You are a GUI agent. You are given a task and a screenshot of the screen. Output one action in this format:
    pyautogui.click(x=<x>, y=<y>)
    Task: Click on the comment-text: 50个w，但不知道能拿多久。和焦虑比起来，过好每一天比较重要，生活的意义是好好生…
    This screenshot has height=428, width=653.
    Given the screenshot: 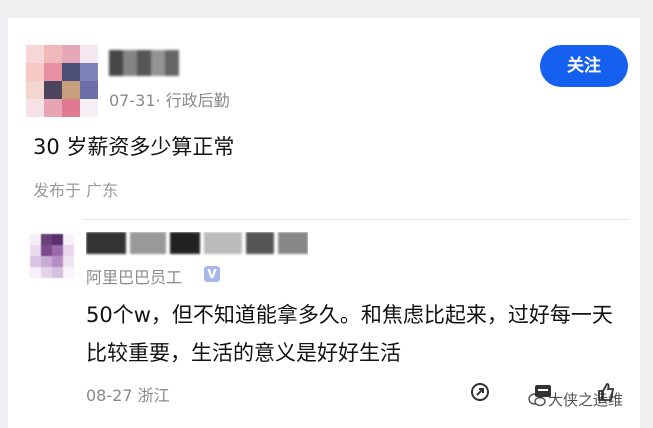 What is the action you would take?
    pyautogui.click(x=349, y=334)
    